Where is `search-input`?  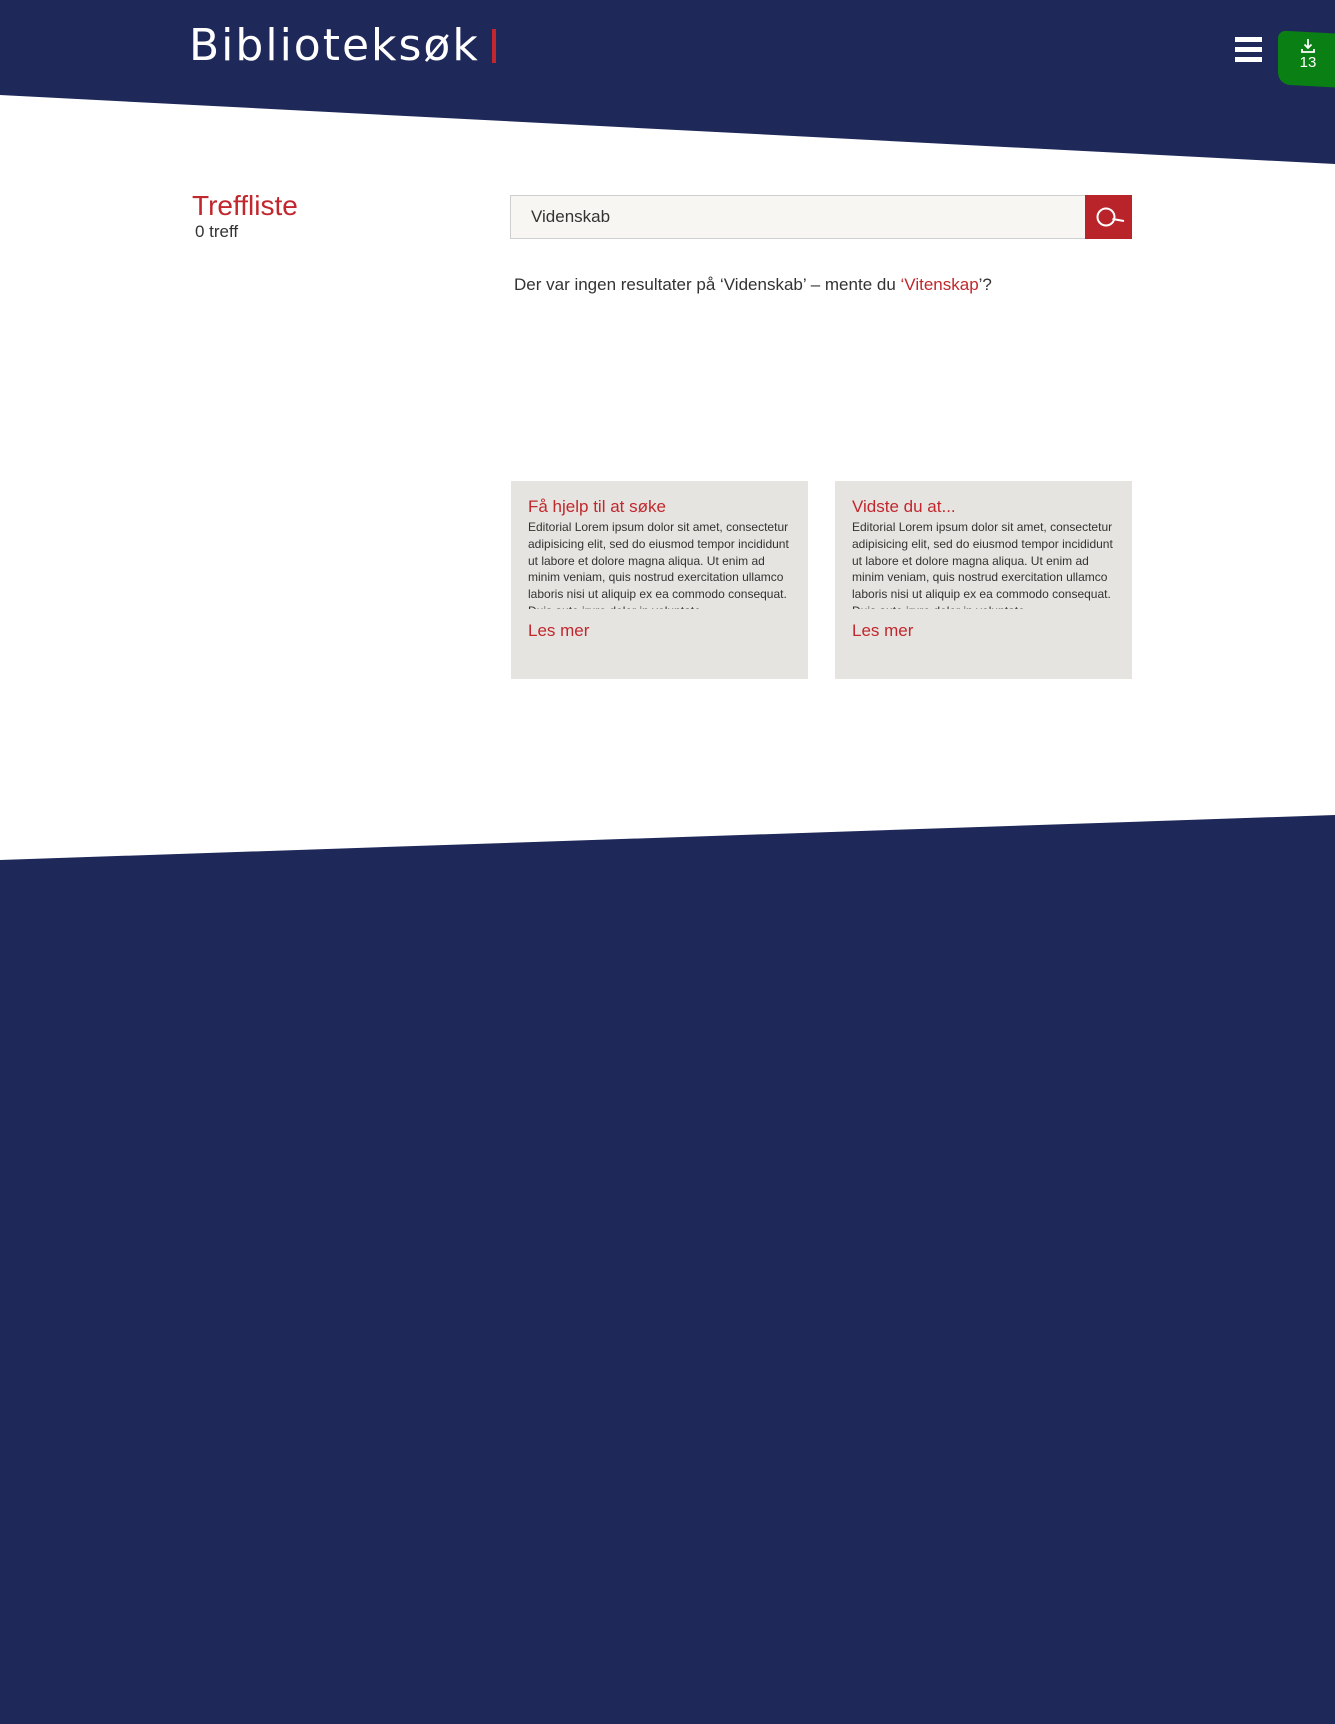
search-input is located at coordinates (797, 217).